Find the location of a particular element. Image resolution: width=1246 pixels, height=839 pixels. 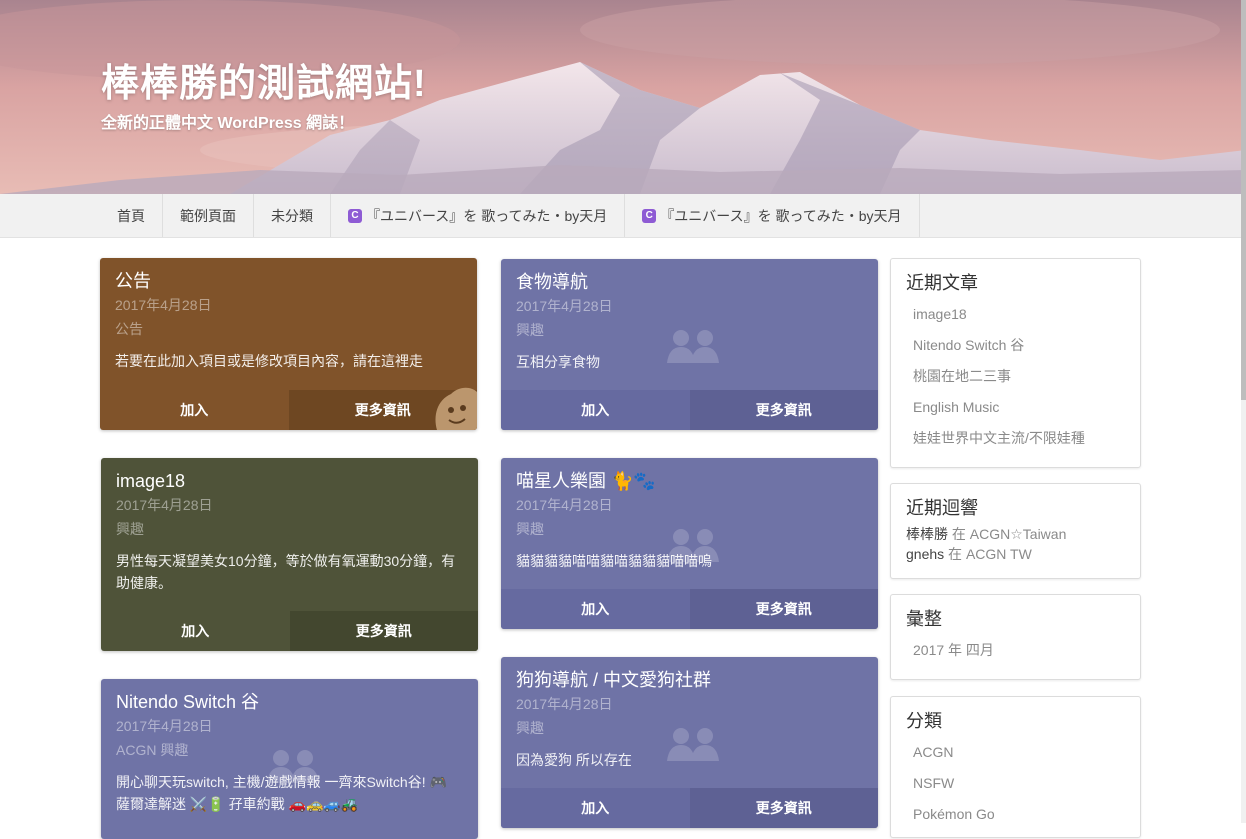

card-title: 狗狗導航 / 中文愛狗社群 is located at coordinates (689, 680).